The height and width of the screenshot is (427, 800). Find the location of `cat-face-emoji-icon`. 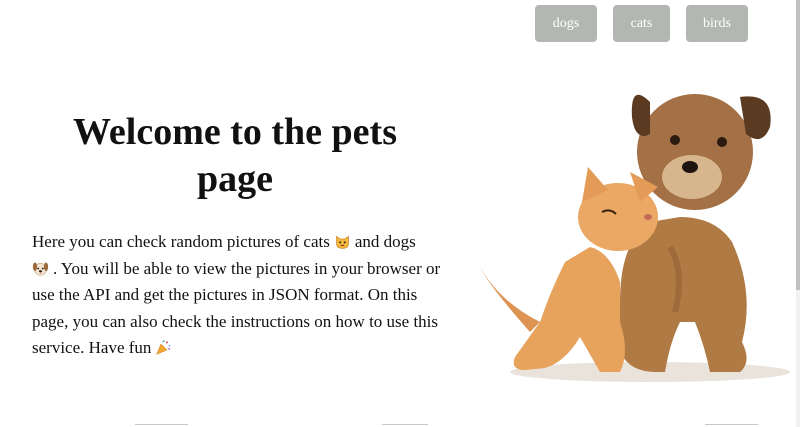

cat-face-emoji-icon is located at coordinates (342, 242).